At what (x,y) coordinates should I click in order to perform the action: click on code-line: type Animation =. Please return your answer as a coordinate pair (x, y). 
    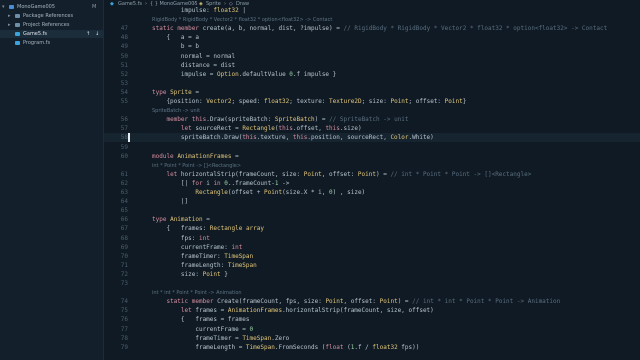
    Looking at the image, I should click on (181, 219).